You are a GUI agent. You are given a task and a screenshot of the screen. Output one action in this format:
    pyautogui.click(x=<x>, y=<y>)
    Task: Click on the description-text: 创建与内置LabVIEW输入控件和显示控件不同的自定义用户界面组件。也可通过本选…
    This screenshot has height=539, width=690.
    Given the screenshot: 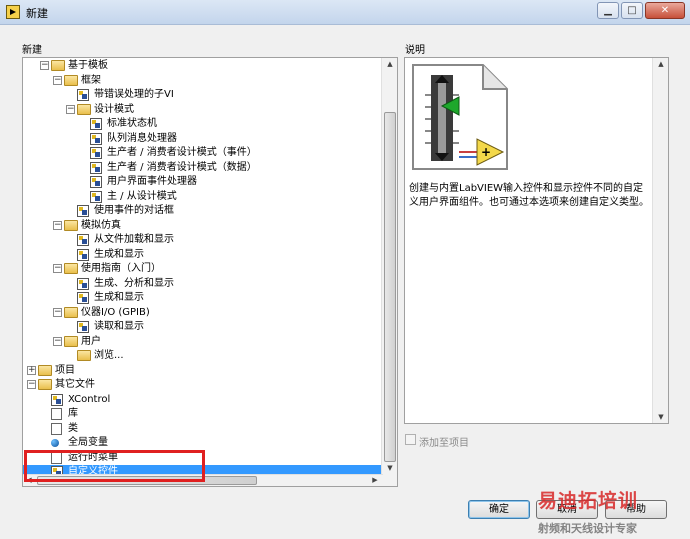 What is the action you would take?
    pyautogui.click(x=529, y=195)
    